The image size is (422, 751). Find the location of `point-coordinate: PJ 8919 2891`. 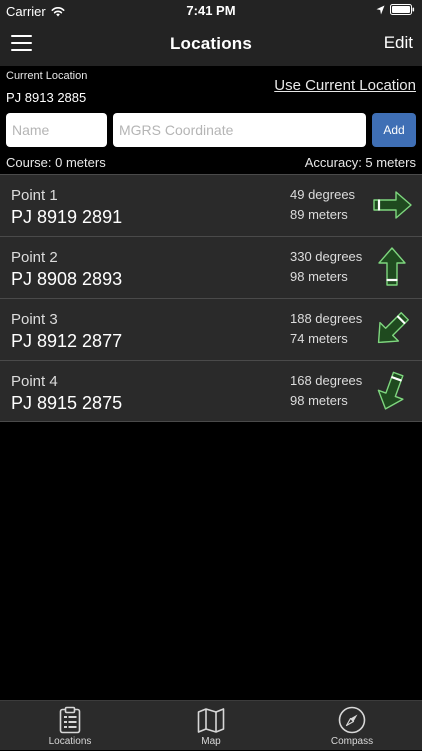

point-coordinate: PJ 8919 2891 is located at coordinates (67, 217).